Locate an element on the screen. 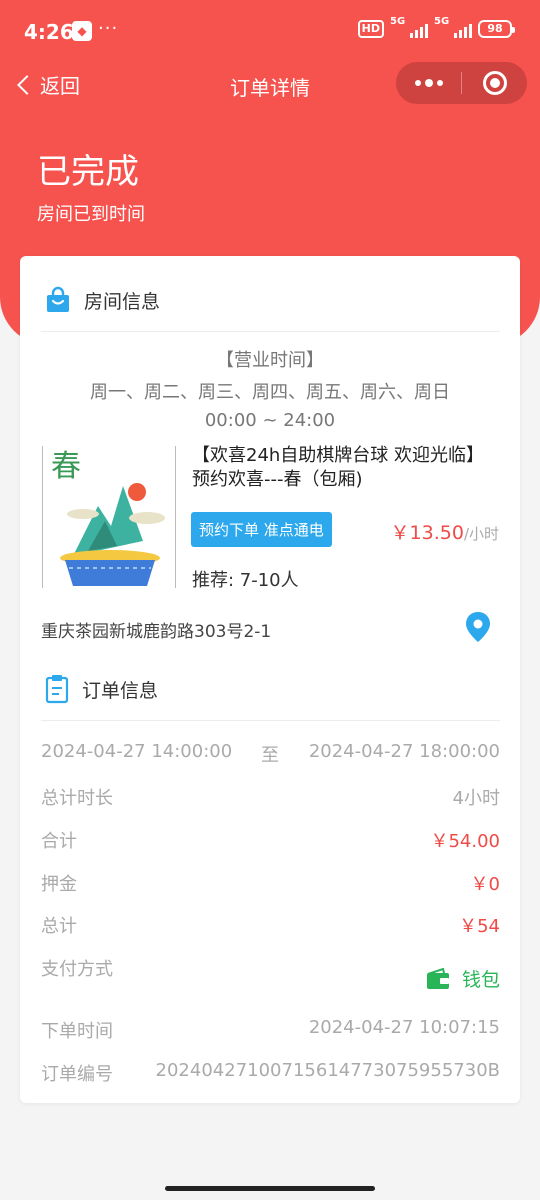 Image resolution: width=540 pixels, height=1200 pixels. miniprogram-capsule is located at coordinates (461, 83).